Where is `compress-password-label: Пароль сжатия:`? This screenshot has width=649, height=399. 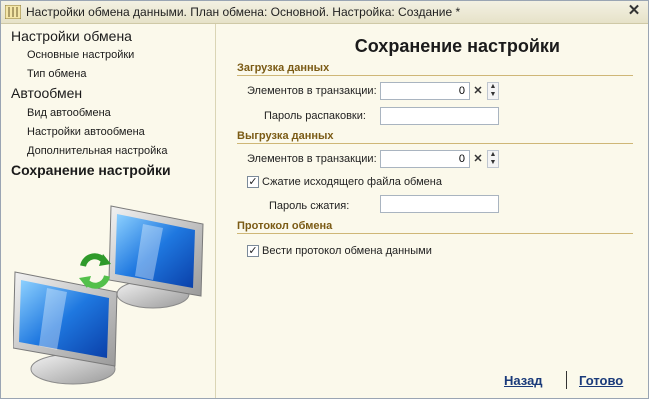
compress-password-label: Пароль сжатия: is located at coordinates (309, 206).